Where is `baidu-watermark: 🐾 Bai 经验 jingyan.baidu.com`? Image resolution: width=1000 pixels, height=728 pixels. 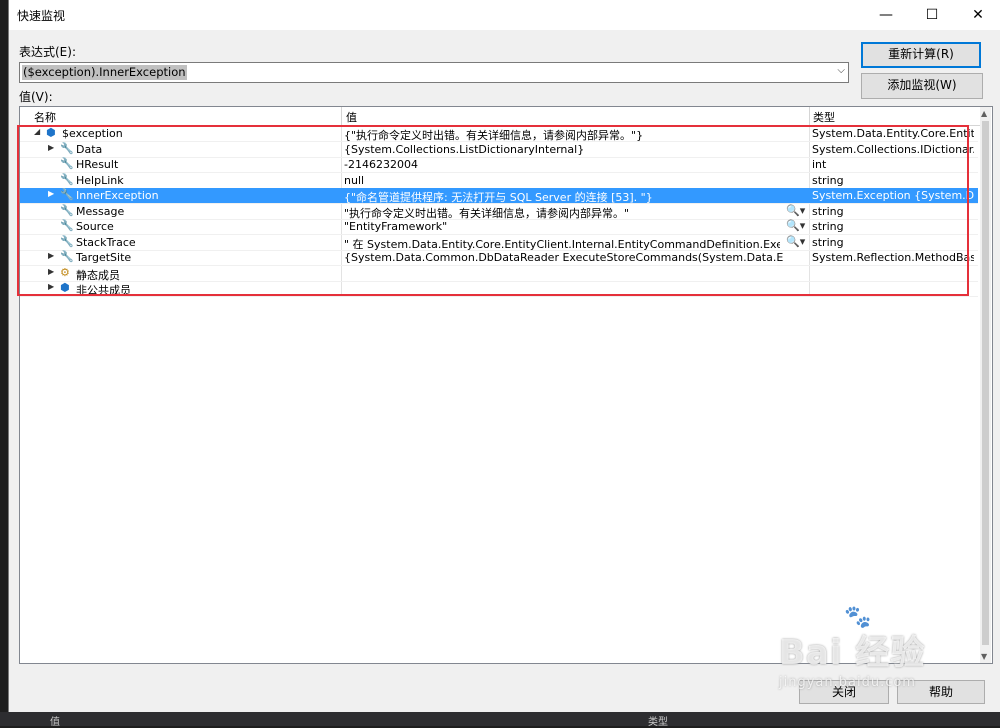 baidu-watermark: 🐾 Bai 经验 jingyan.baidu.com is located at coordinates (869, 655).